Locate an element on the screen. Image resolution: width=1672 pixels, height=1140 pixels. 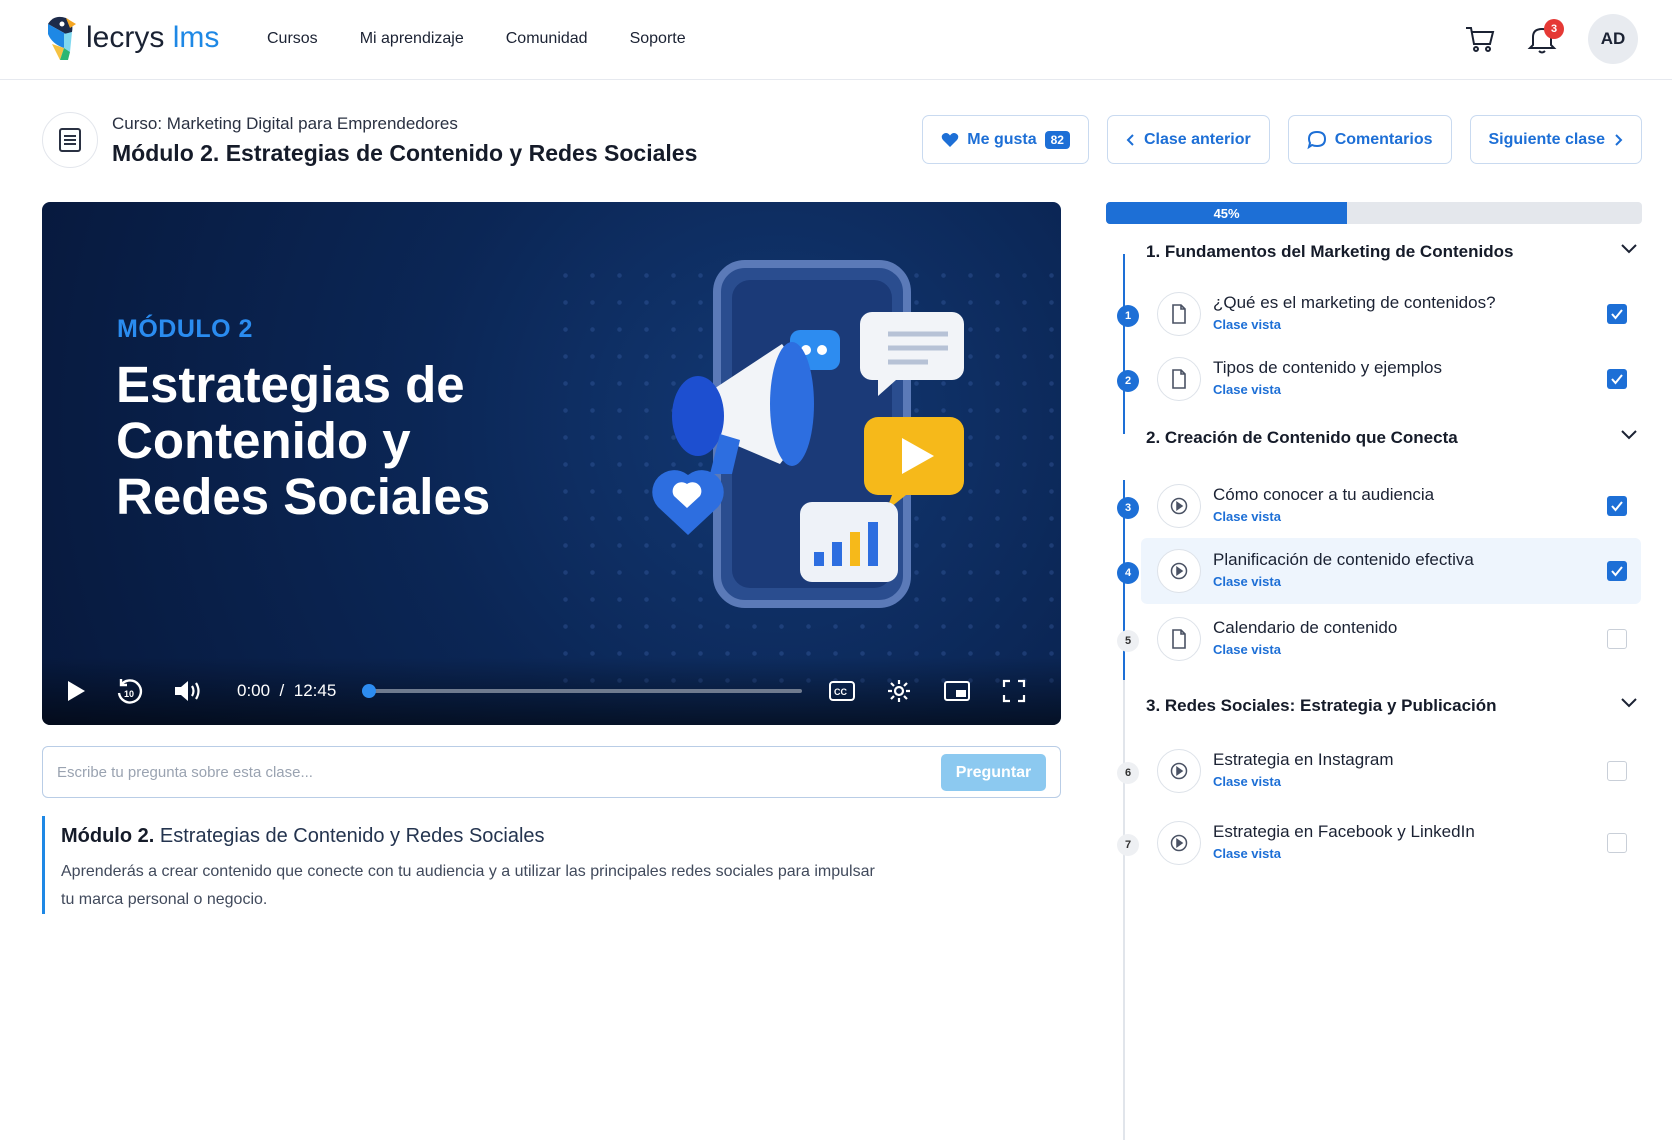
previous-lesson-label: Clase anterior is located at coordinates (1197, 139).